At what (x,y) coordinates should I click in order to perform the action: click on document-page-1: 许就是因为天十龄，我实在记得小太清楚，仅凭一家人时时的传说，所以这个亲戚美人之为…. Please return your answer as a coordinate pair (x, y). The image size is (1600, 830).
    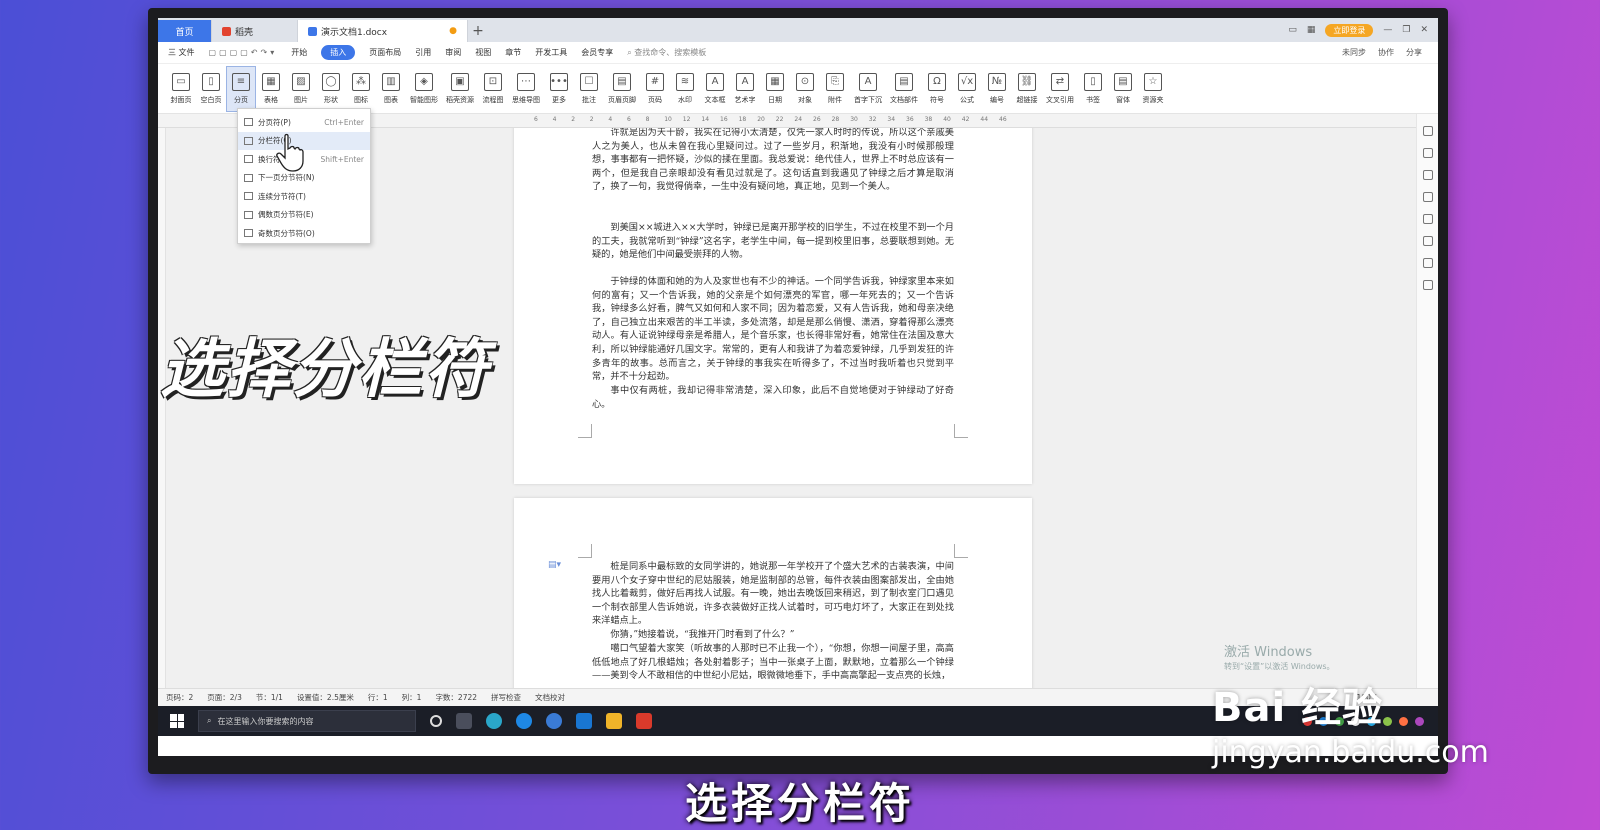
    Looking at the image, I should click on (773, 306).